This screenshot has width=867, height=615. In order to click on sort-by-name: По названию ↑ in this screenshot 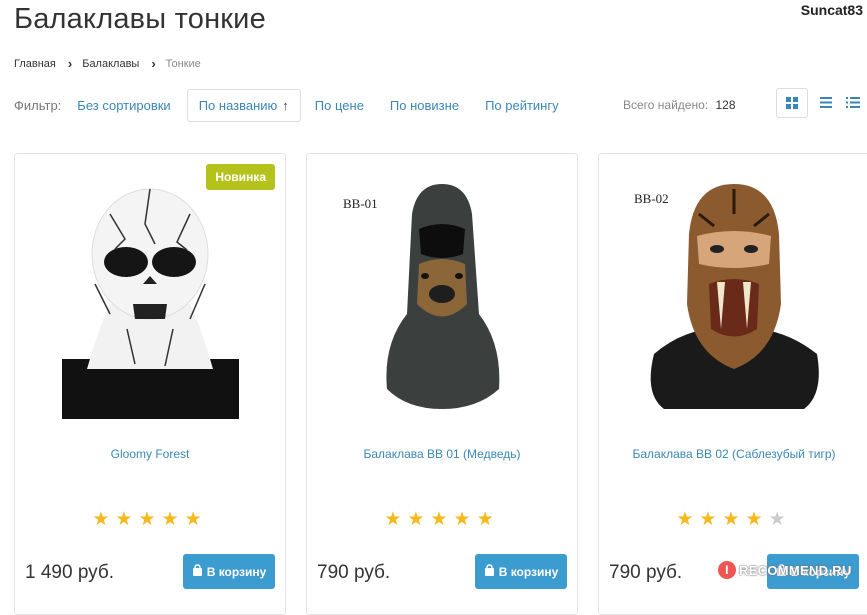, I will do `click(243, 105)`.